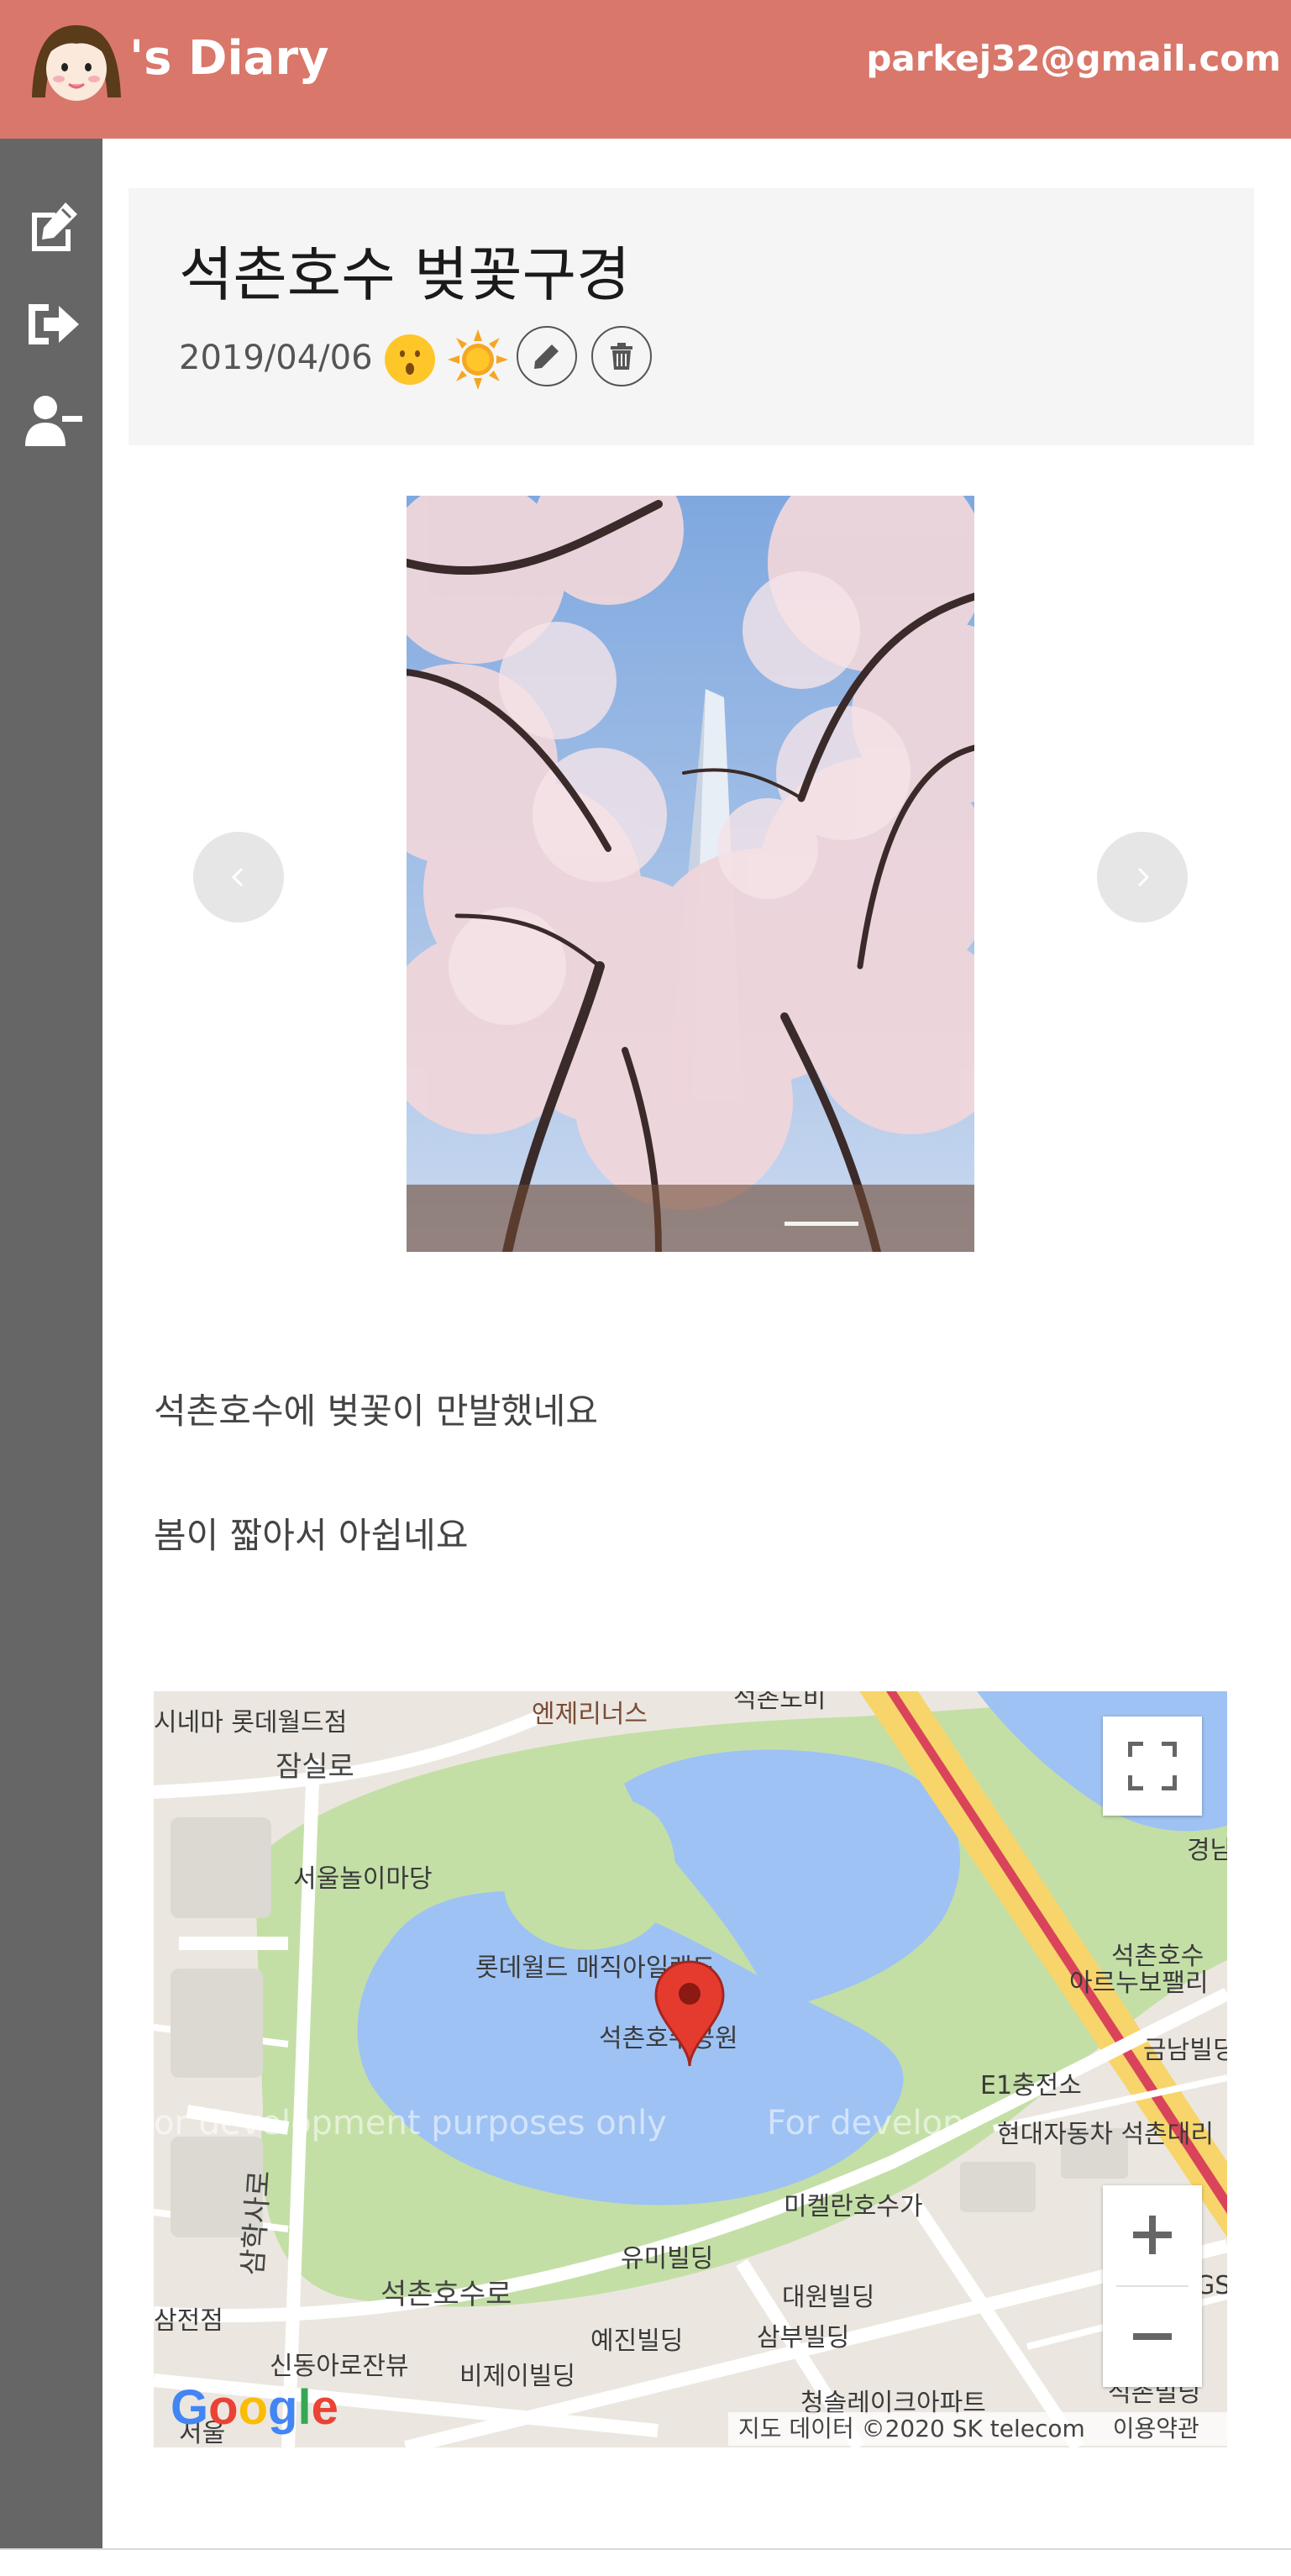  What do you see at coordinates (780, 1702) in the screenshot?
I see `map-label: 석촌노비` at bounding box center [780, 1702].